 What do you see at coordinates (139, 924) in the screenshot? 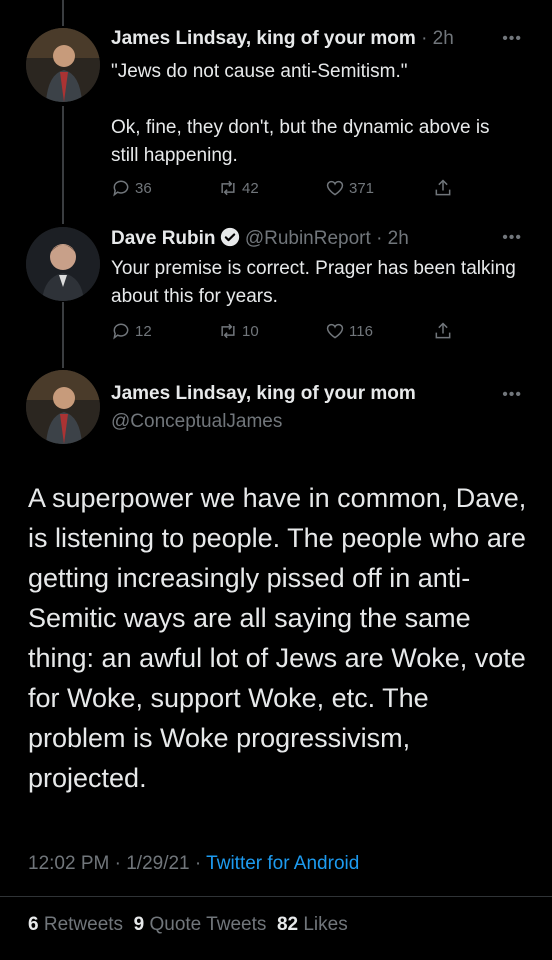
I see `quotes-count: 9` at bounding box center [139, 924].